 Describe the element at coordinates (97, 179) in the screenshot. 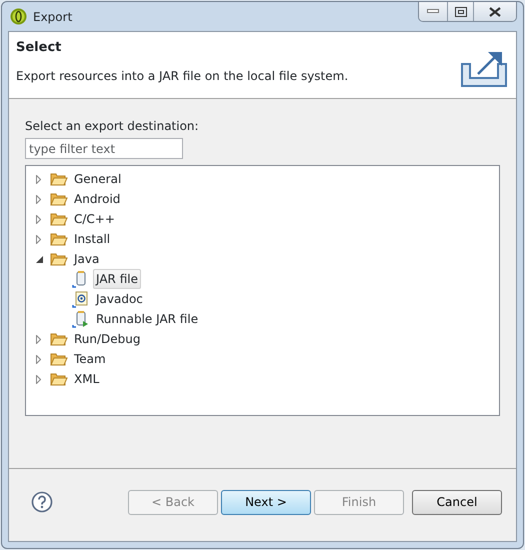

I see `tree-item: General` at that location.